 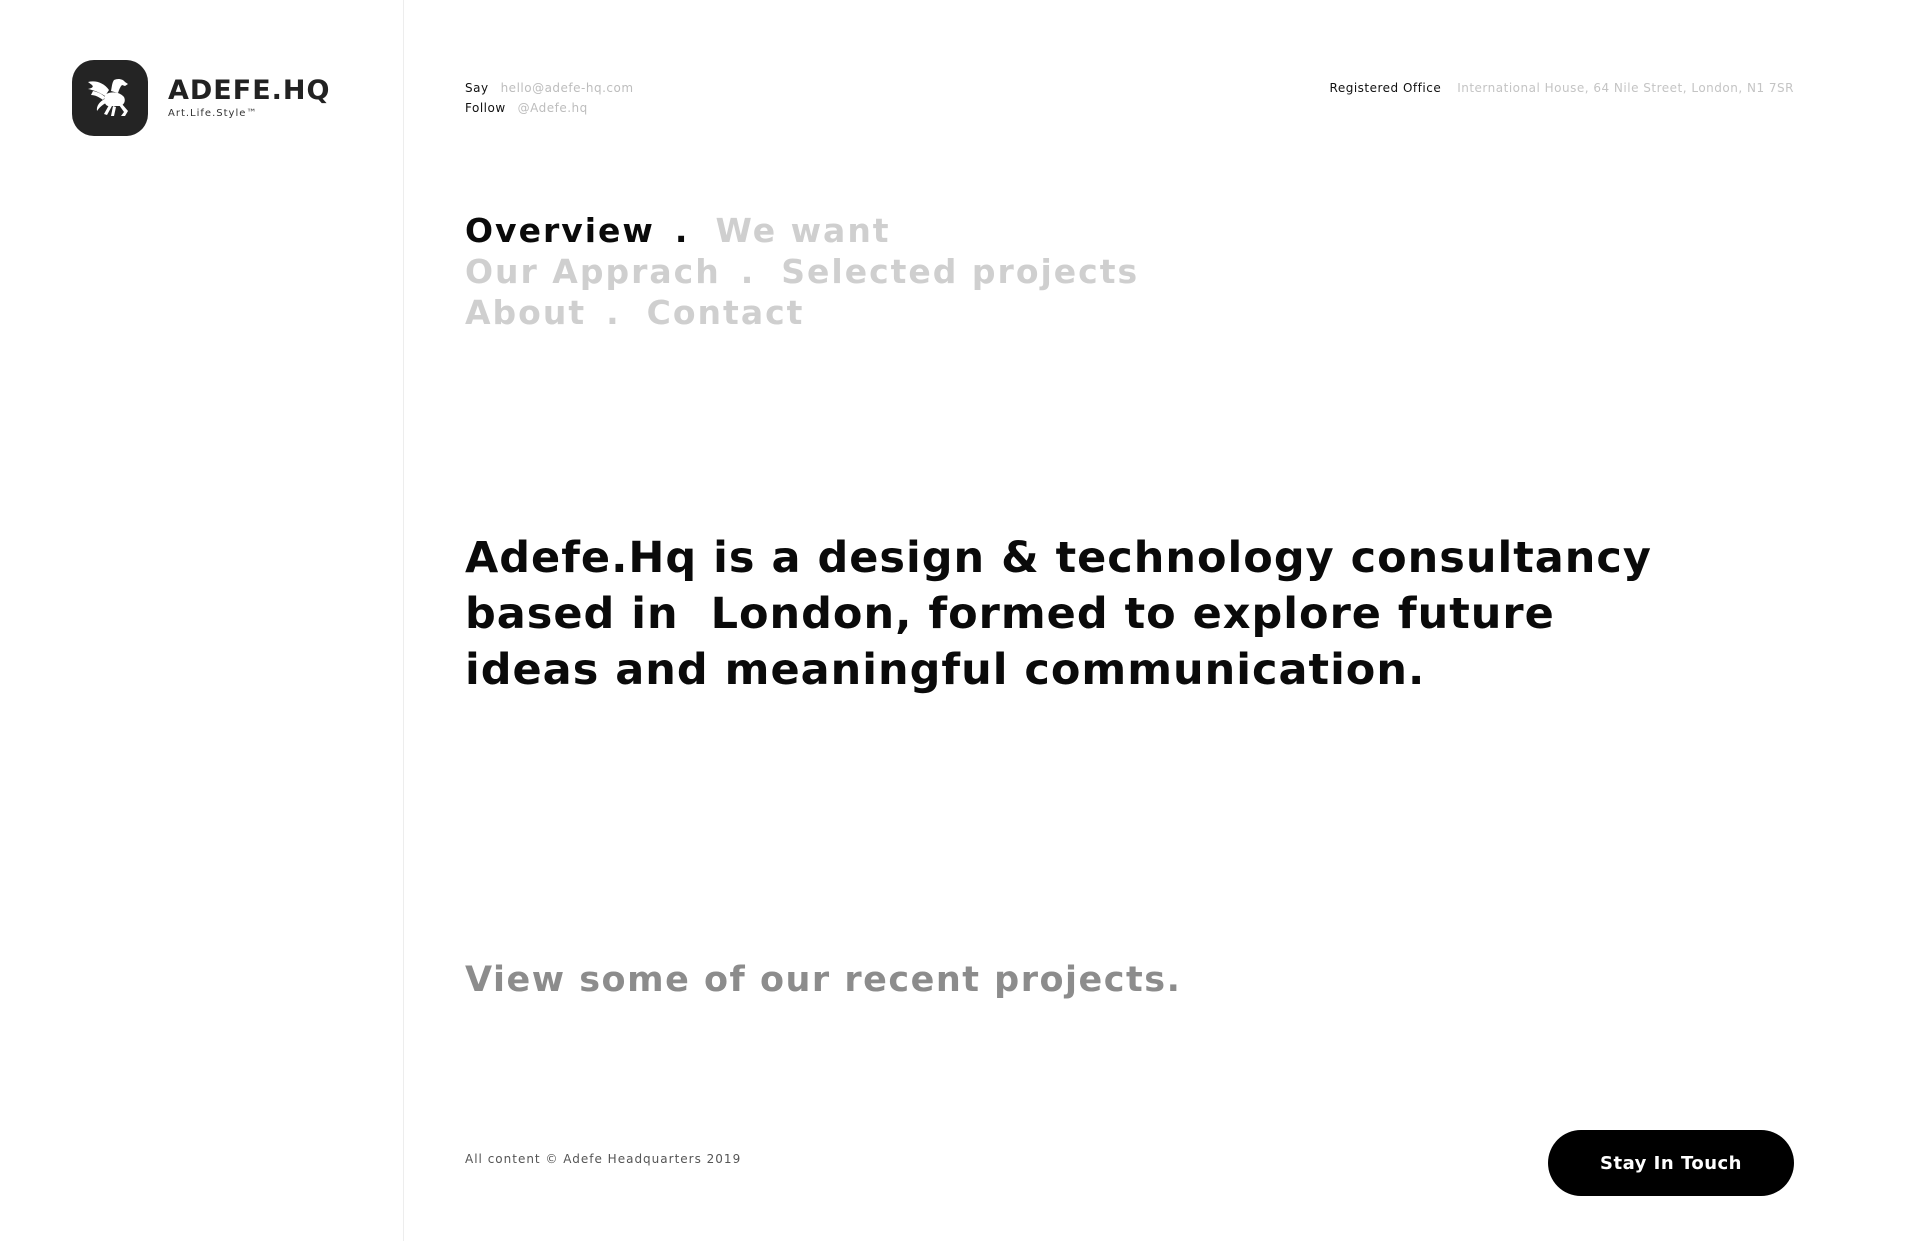 I want to click on recent-projects-link: View some of our recent projects., so click(x=823, y=980).